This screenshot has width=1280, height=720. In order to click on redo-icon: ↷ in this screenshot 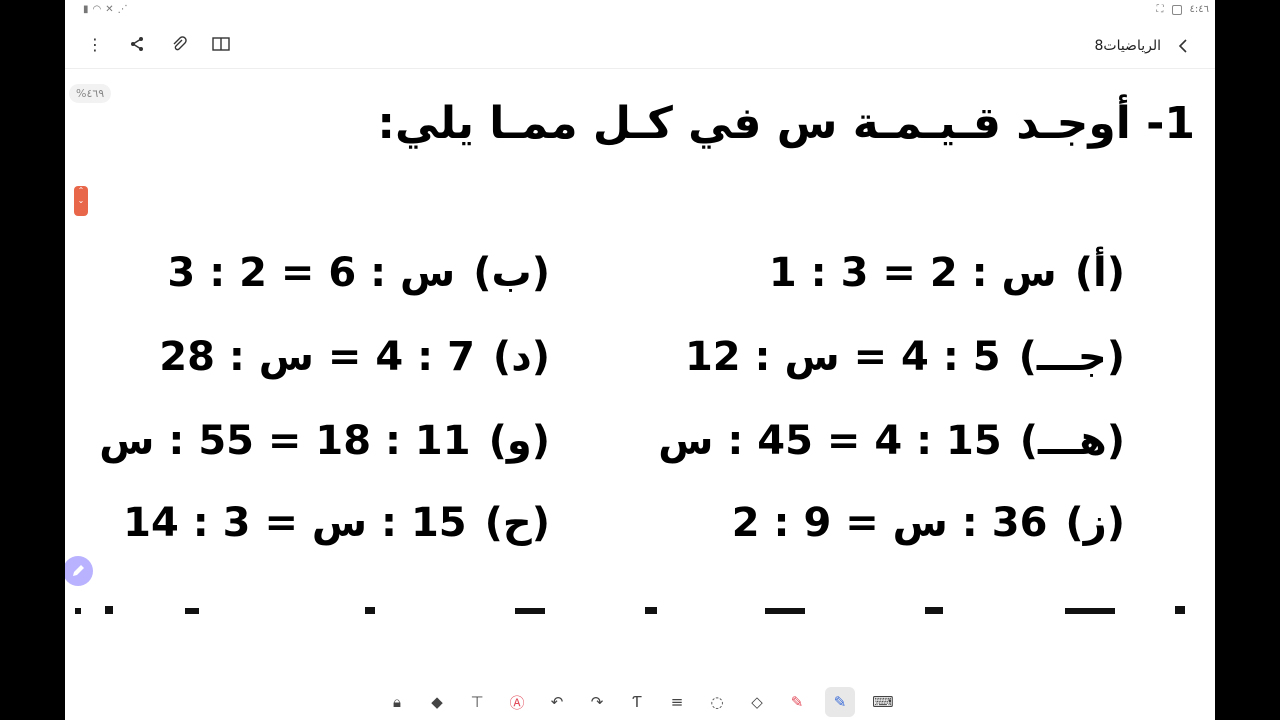, I will do `click(597, 702)`.